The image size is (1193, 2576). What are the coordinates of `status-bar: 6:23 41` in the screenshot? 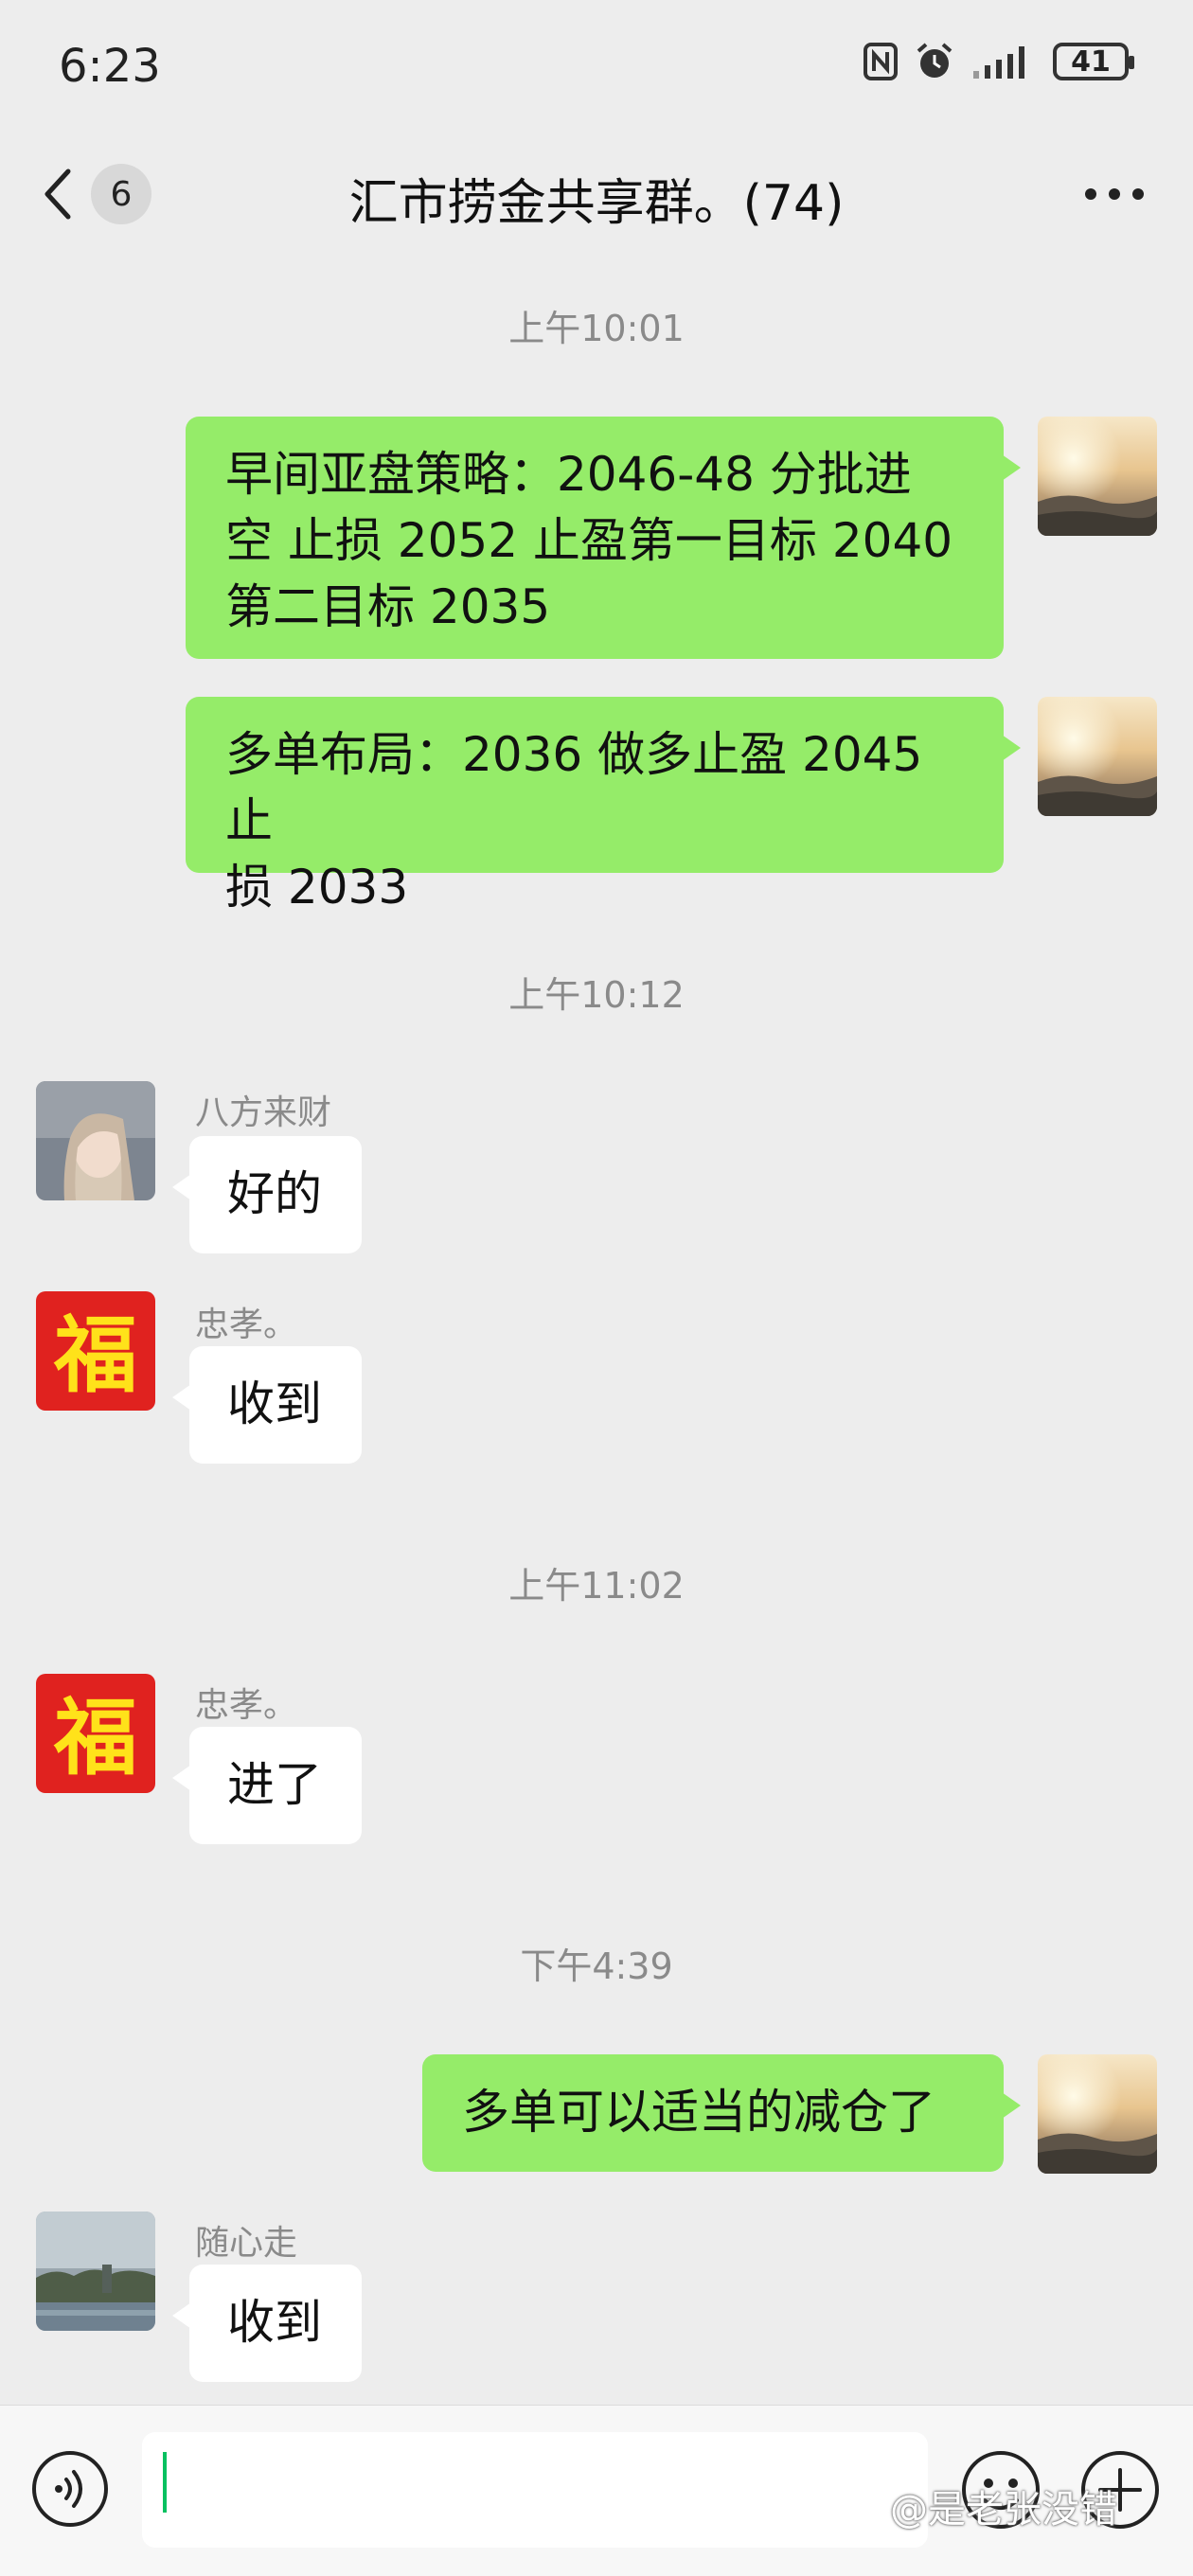 It's located at (596, 67).